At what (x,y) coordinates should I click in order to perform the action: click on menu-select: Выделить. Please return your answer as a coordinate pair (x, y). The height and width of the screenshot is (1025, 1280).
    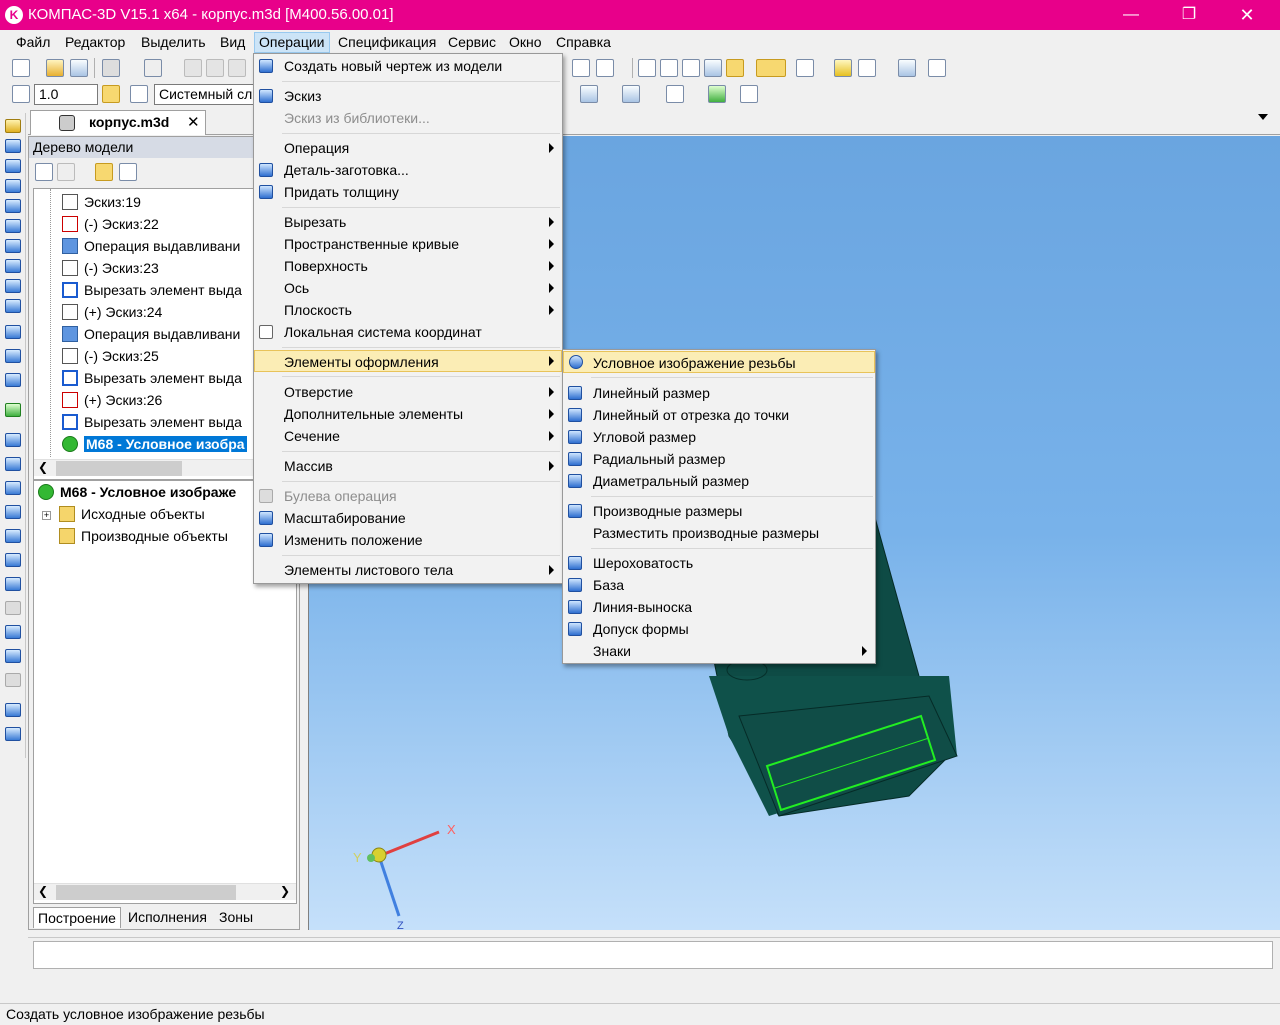
    Looking at the image, I should click on (173, 42).